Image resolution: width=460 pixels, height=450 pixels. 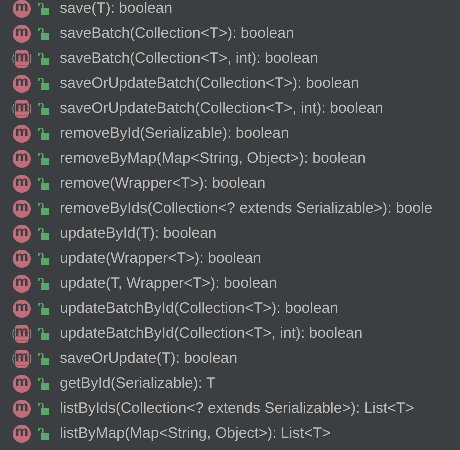 I want to click on method-item: m saveOrUpdateBatch(Collection<T>): boolean, so click(x=230, y=83).